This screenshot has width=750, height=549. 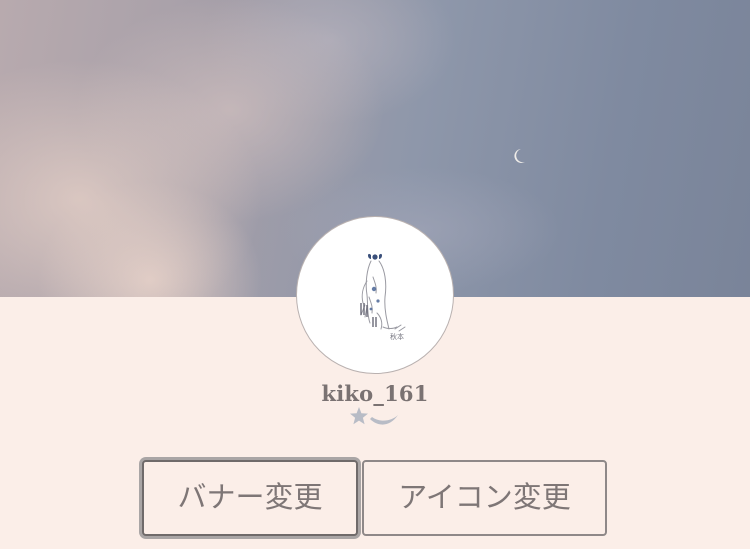 What do you see at coordinates (484, 498) in the screenshot?
I see `change-icon-button: アイコン変更` at bounding box center [484, 498].